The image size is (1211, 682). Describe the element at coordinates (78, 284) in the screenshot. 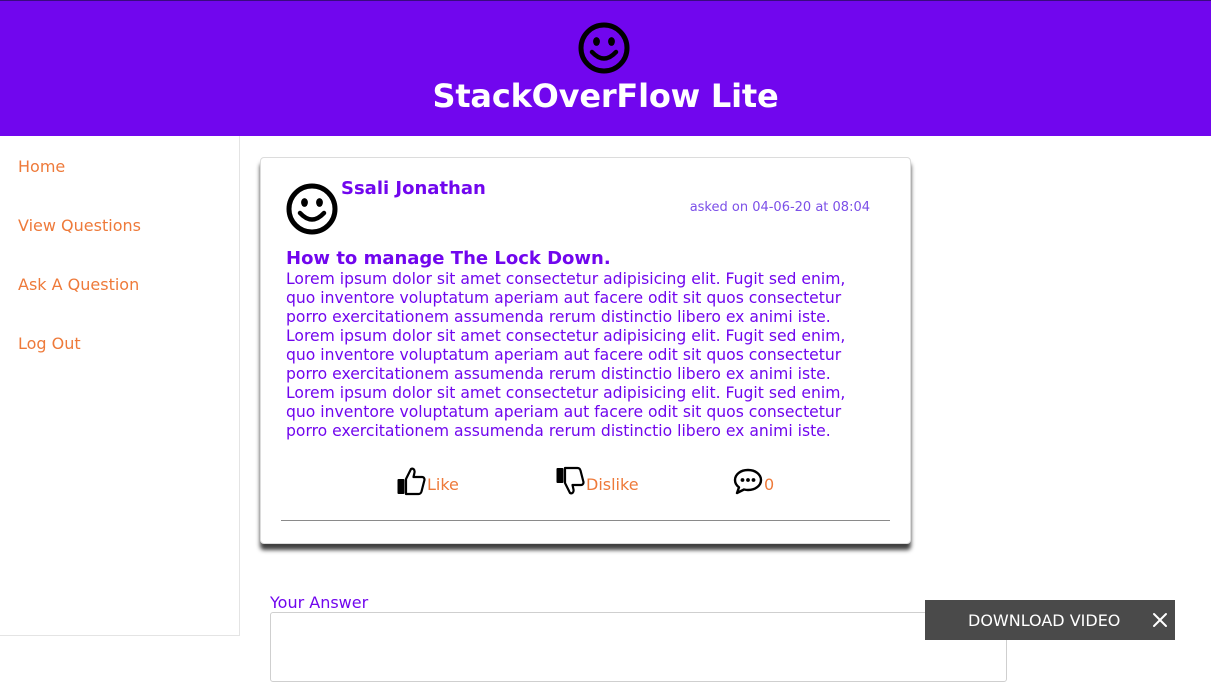

I see `sidebar-item-ask-question: Ask A Question` at that location.